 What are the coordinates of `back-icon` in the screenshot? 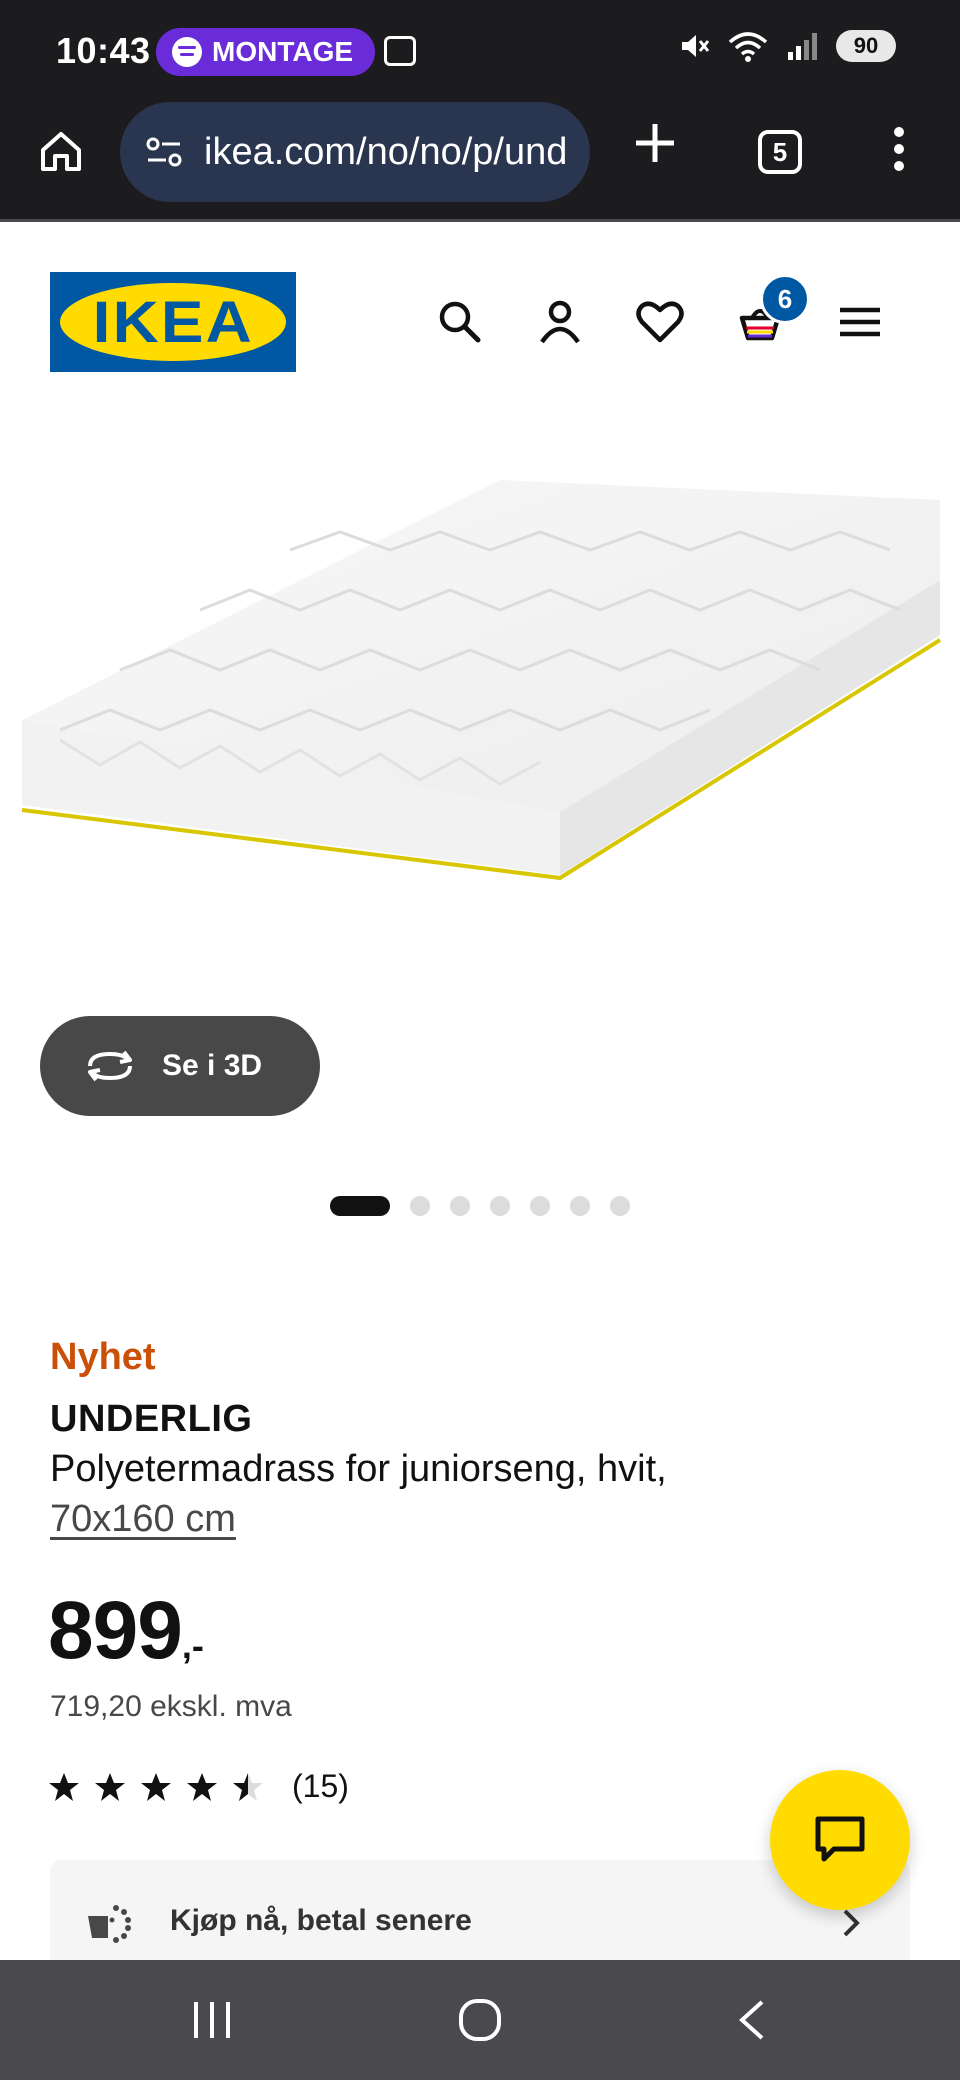 It's located at (754, 2020).